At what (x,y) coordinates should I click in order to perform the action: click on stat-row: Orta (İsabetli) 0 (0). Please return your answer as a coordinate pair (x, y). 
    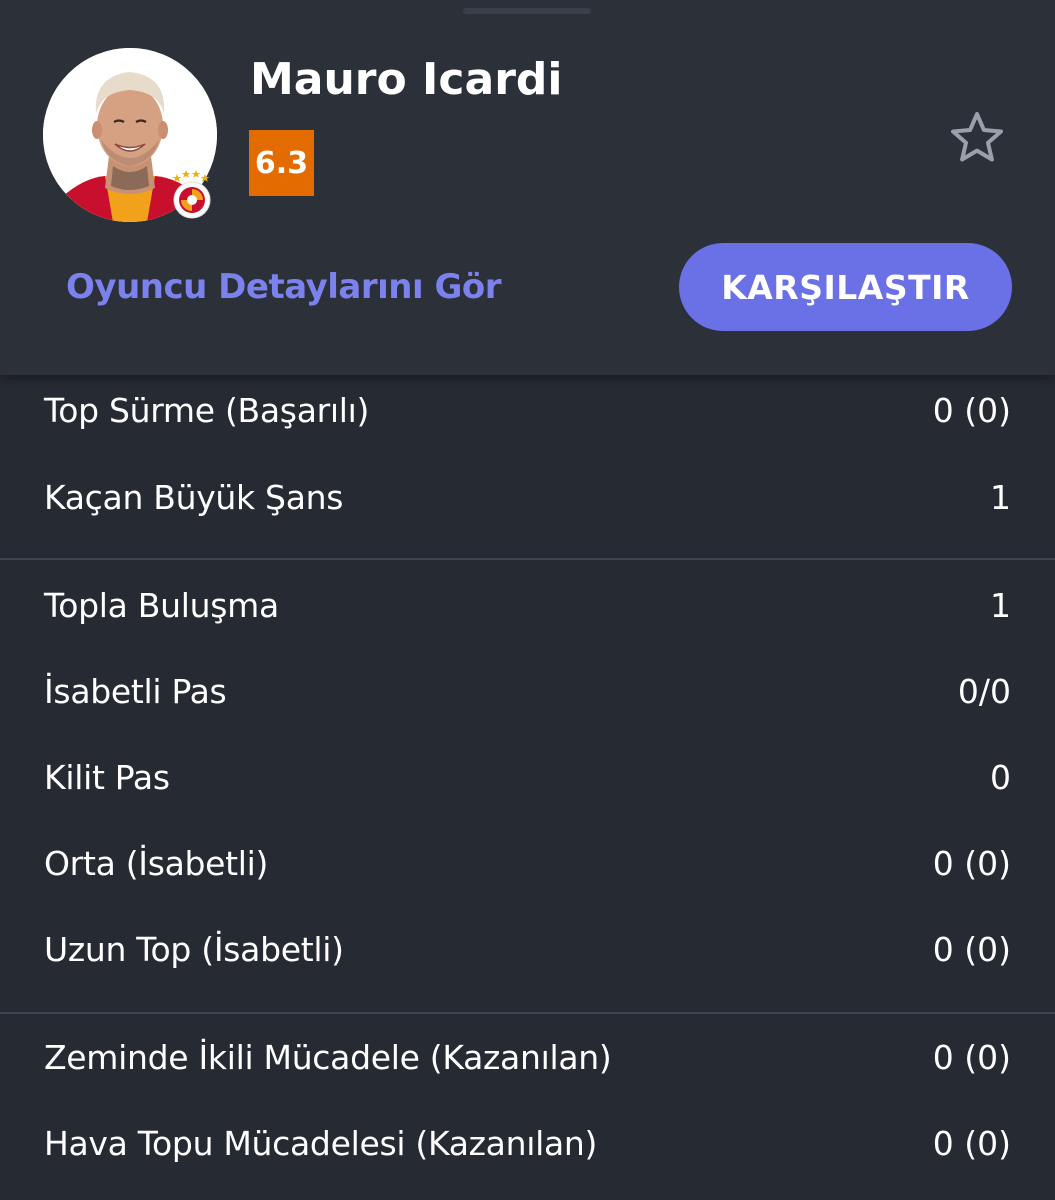
    Looking at the image, I should click on (527, 864).